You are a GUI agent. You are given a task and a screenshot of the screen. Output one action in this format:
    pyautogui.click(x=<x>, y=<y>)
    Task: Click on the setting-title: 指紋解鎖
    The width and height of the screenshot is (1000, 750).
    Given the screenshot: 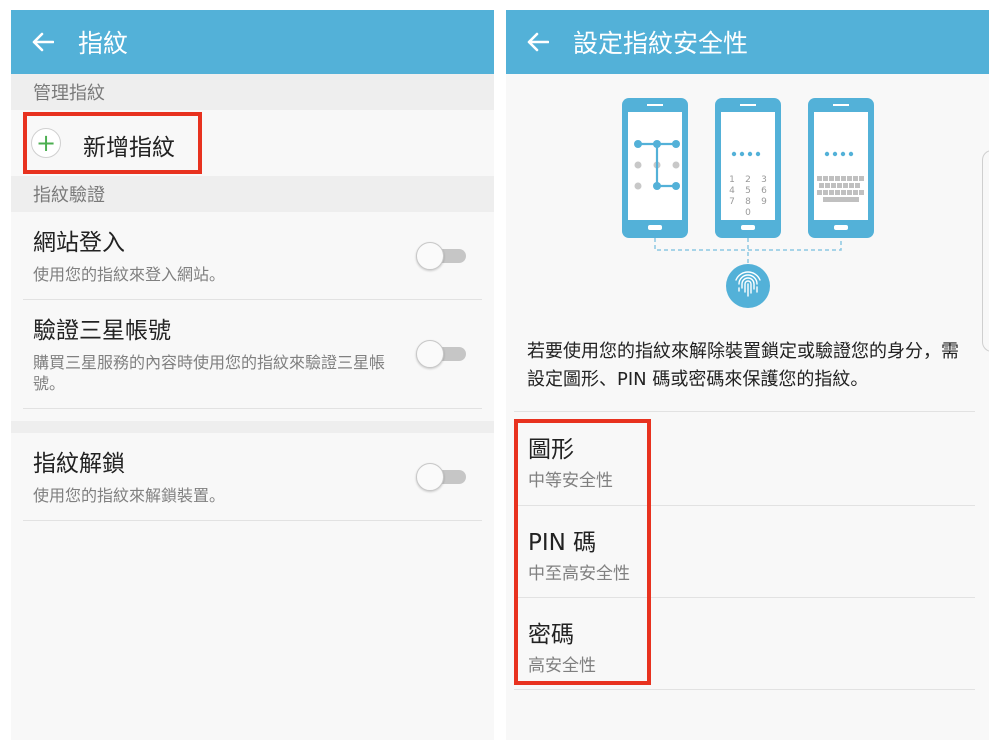 What is the action you would take?
    pyautogui.click(x=79, y=464)
    